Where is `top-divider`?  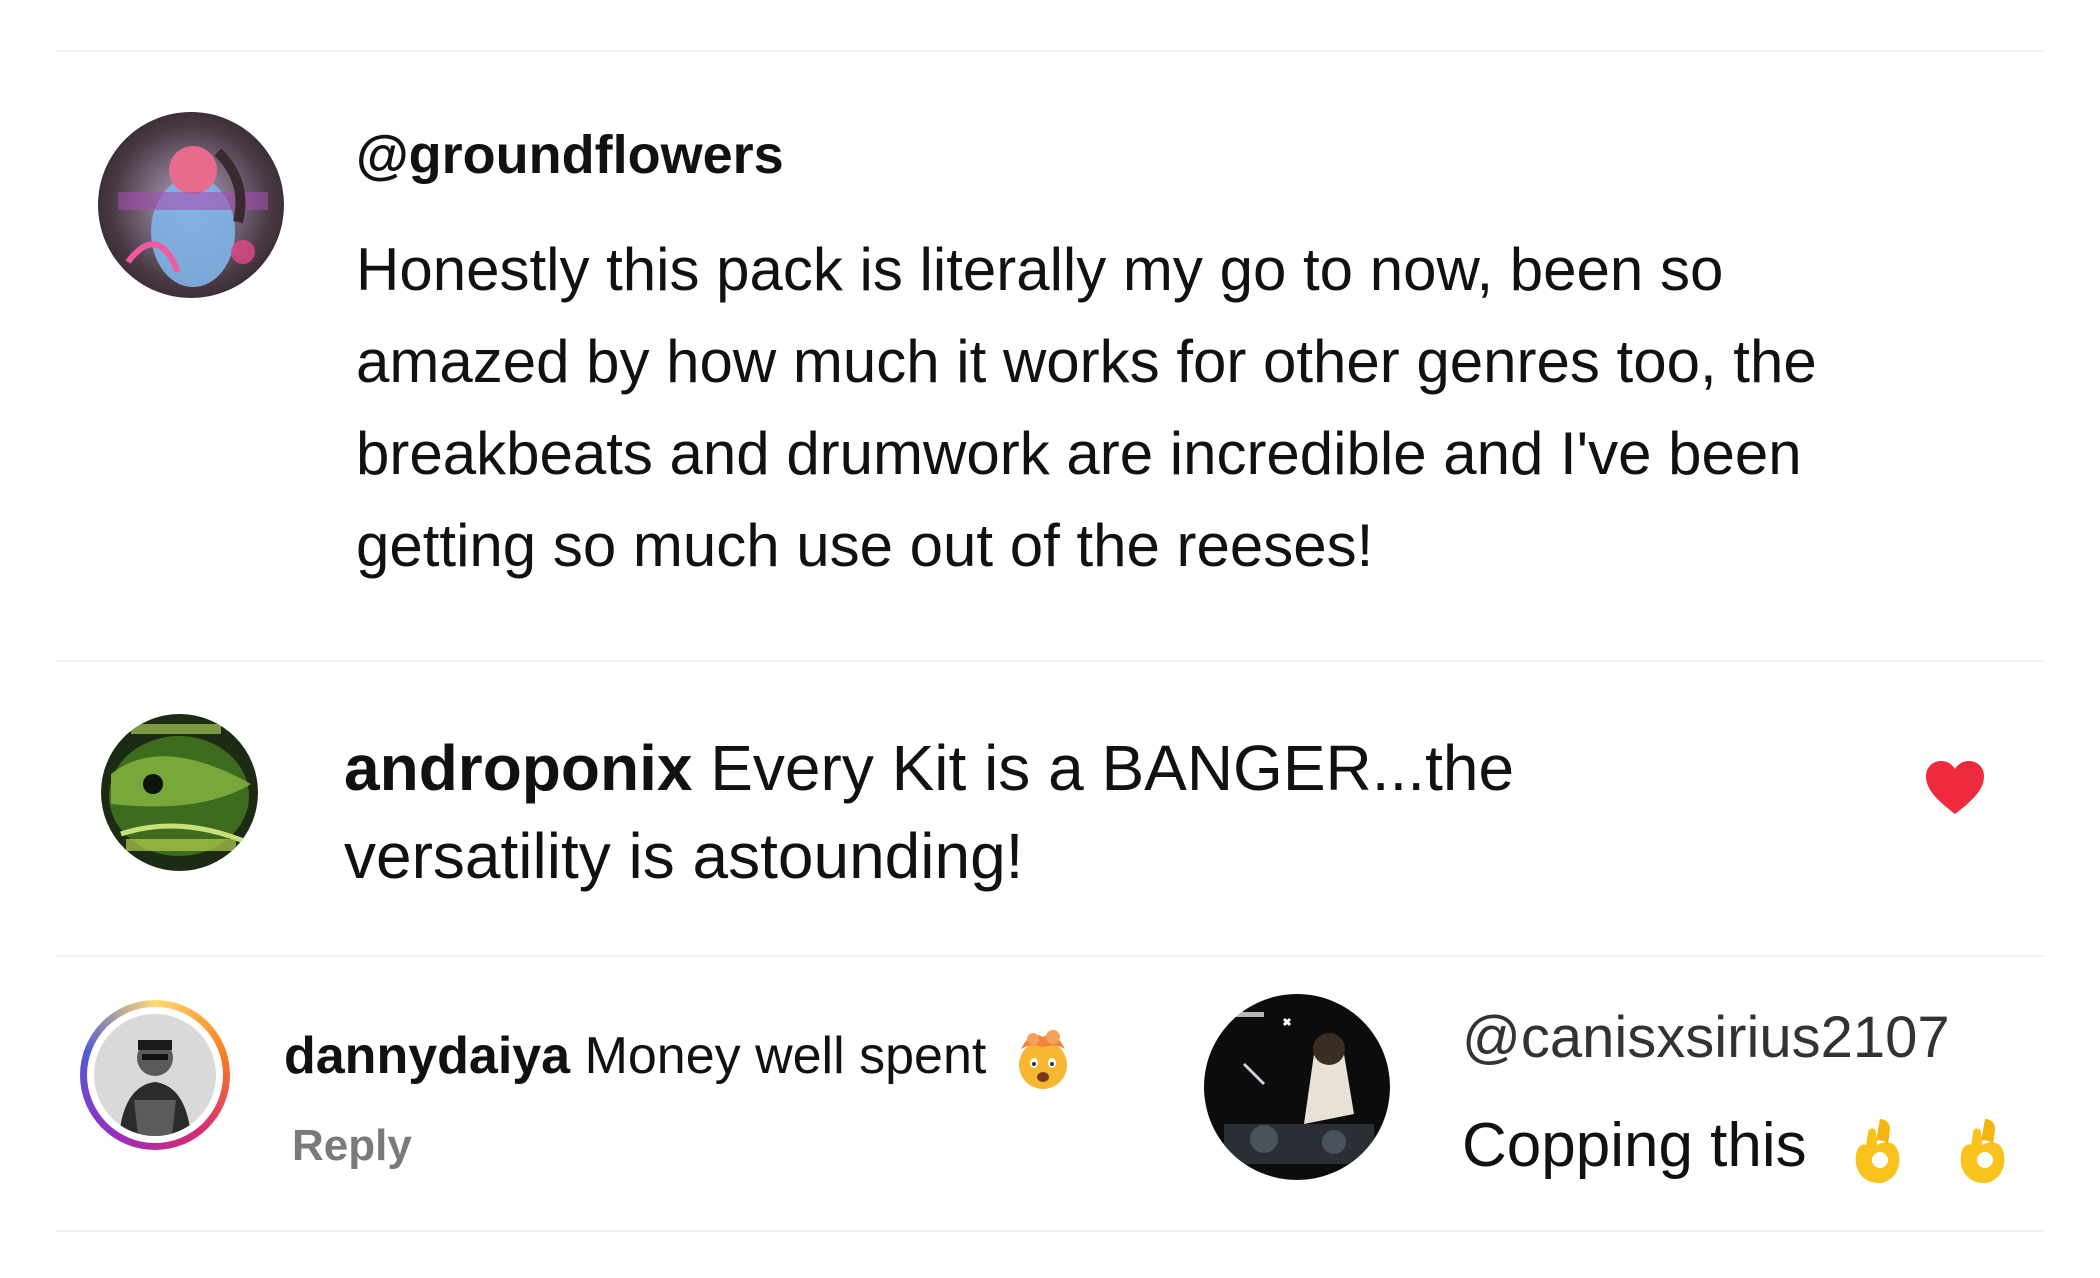
top-divider is located at coordinates (1050, 51).